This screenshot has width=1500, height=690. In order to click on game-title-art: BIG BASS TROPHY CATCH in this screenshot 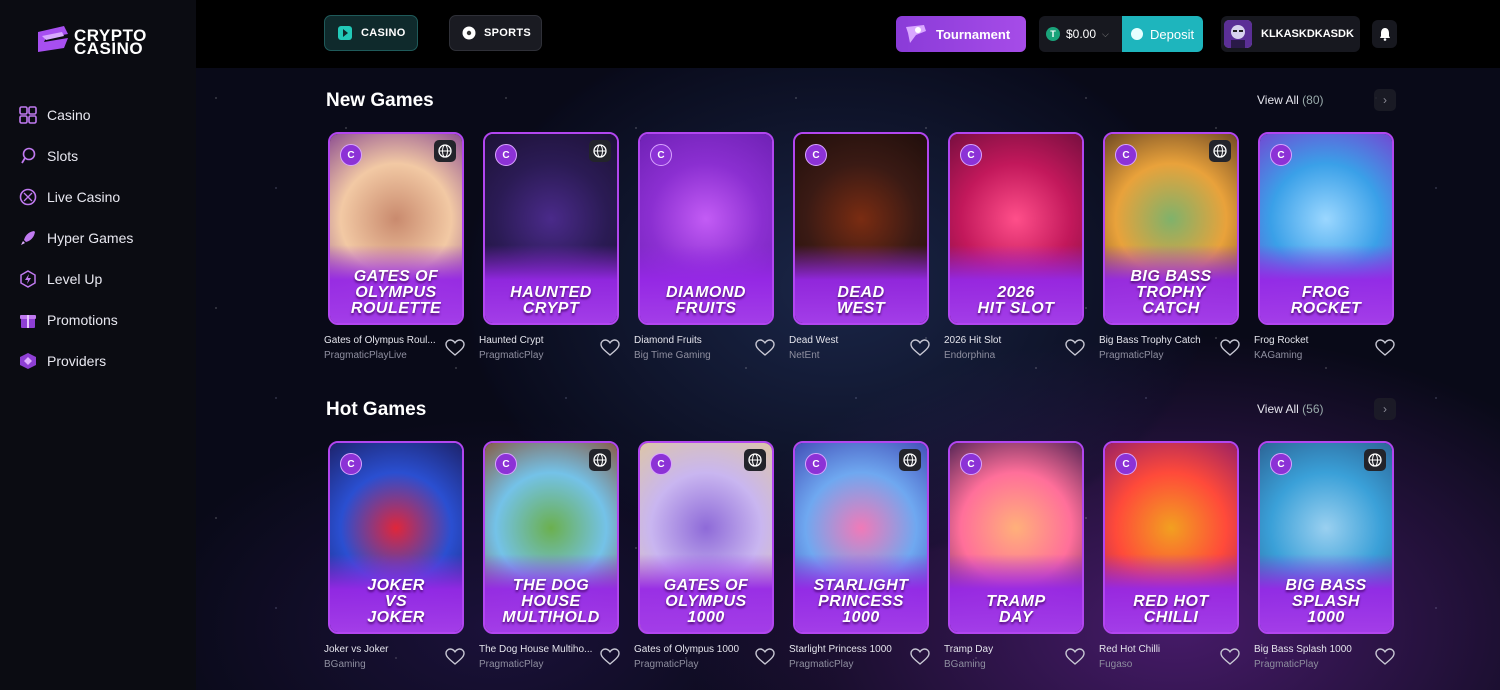, I will do `click(1171, 293)`.